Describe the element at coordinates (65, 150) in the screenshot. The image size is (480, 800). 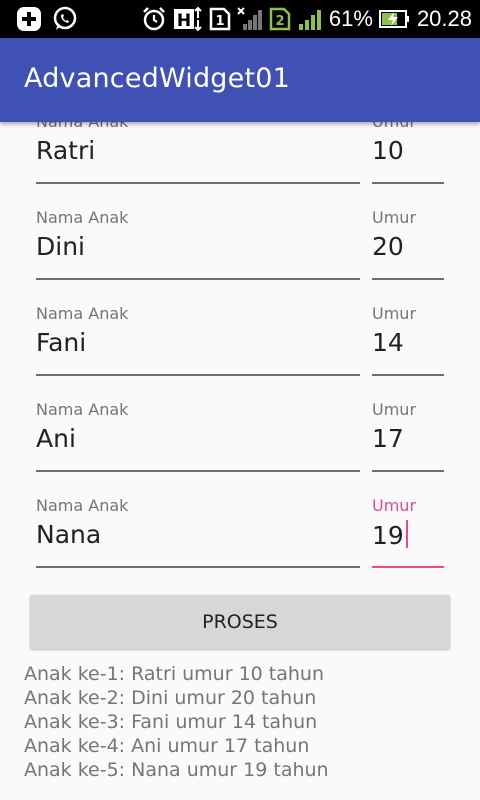
I see `name-input: Ratri` at that location.